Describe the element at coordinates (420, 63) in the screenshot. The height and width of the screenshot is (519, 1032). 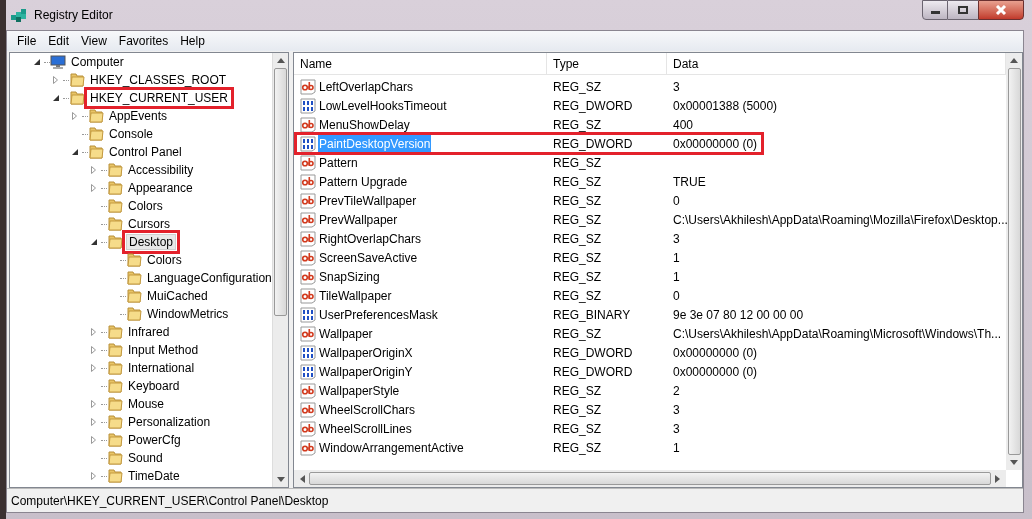
I see `column-header: Name` at that location.